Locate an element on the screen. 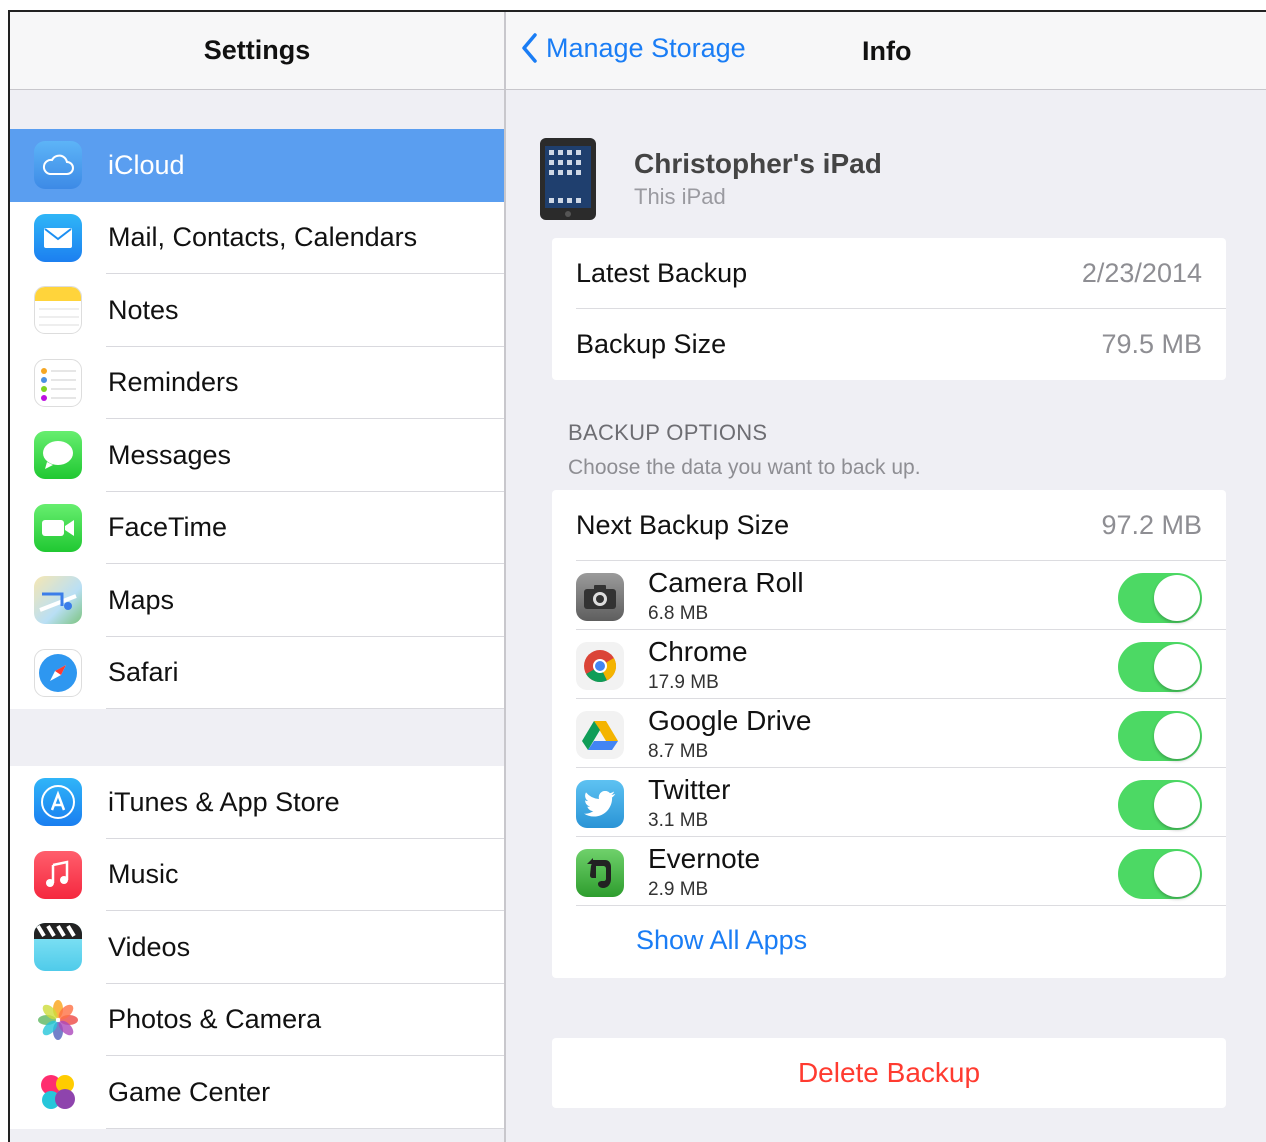  settings-title: Settings is located at coordinates (257, 51).